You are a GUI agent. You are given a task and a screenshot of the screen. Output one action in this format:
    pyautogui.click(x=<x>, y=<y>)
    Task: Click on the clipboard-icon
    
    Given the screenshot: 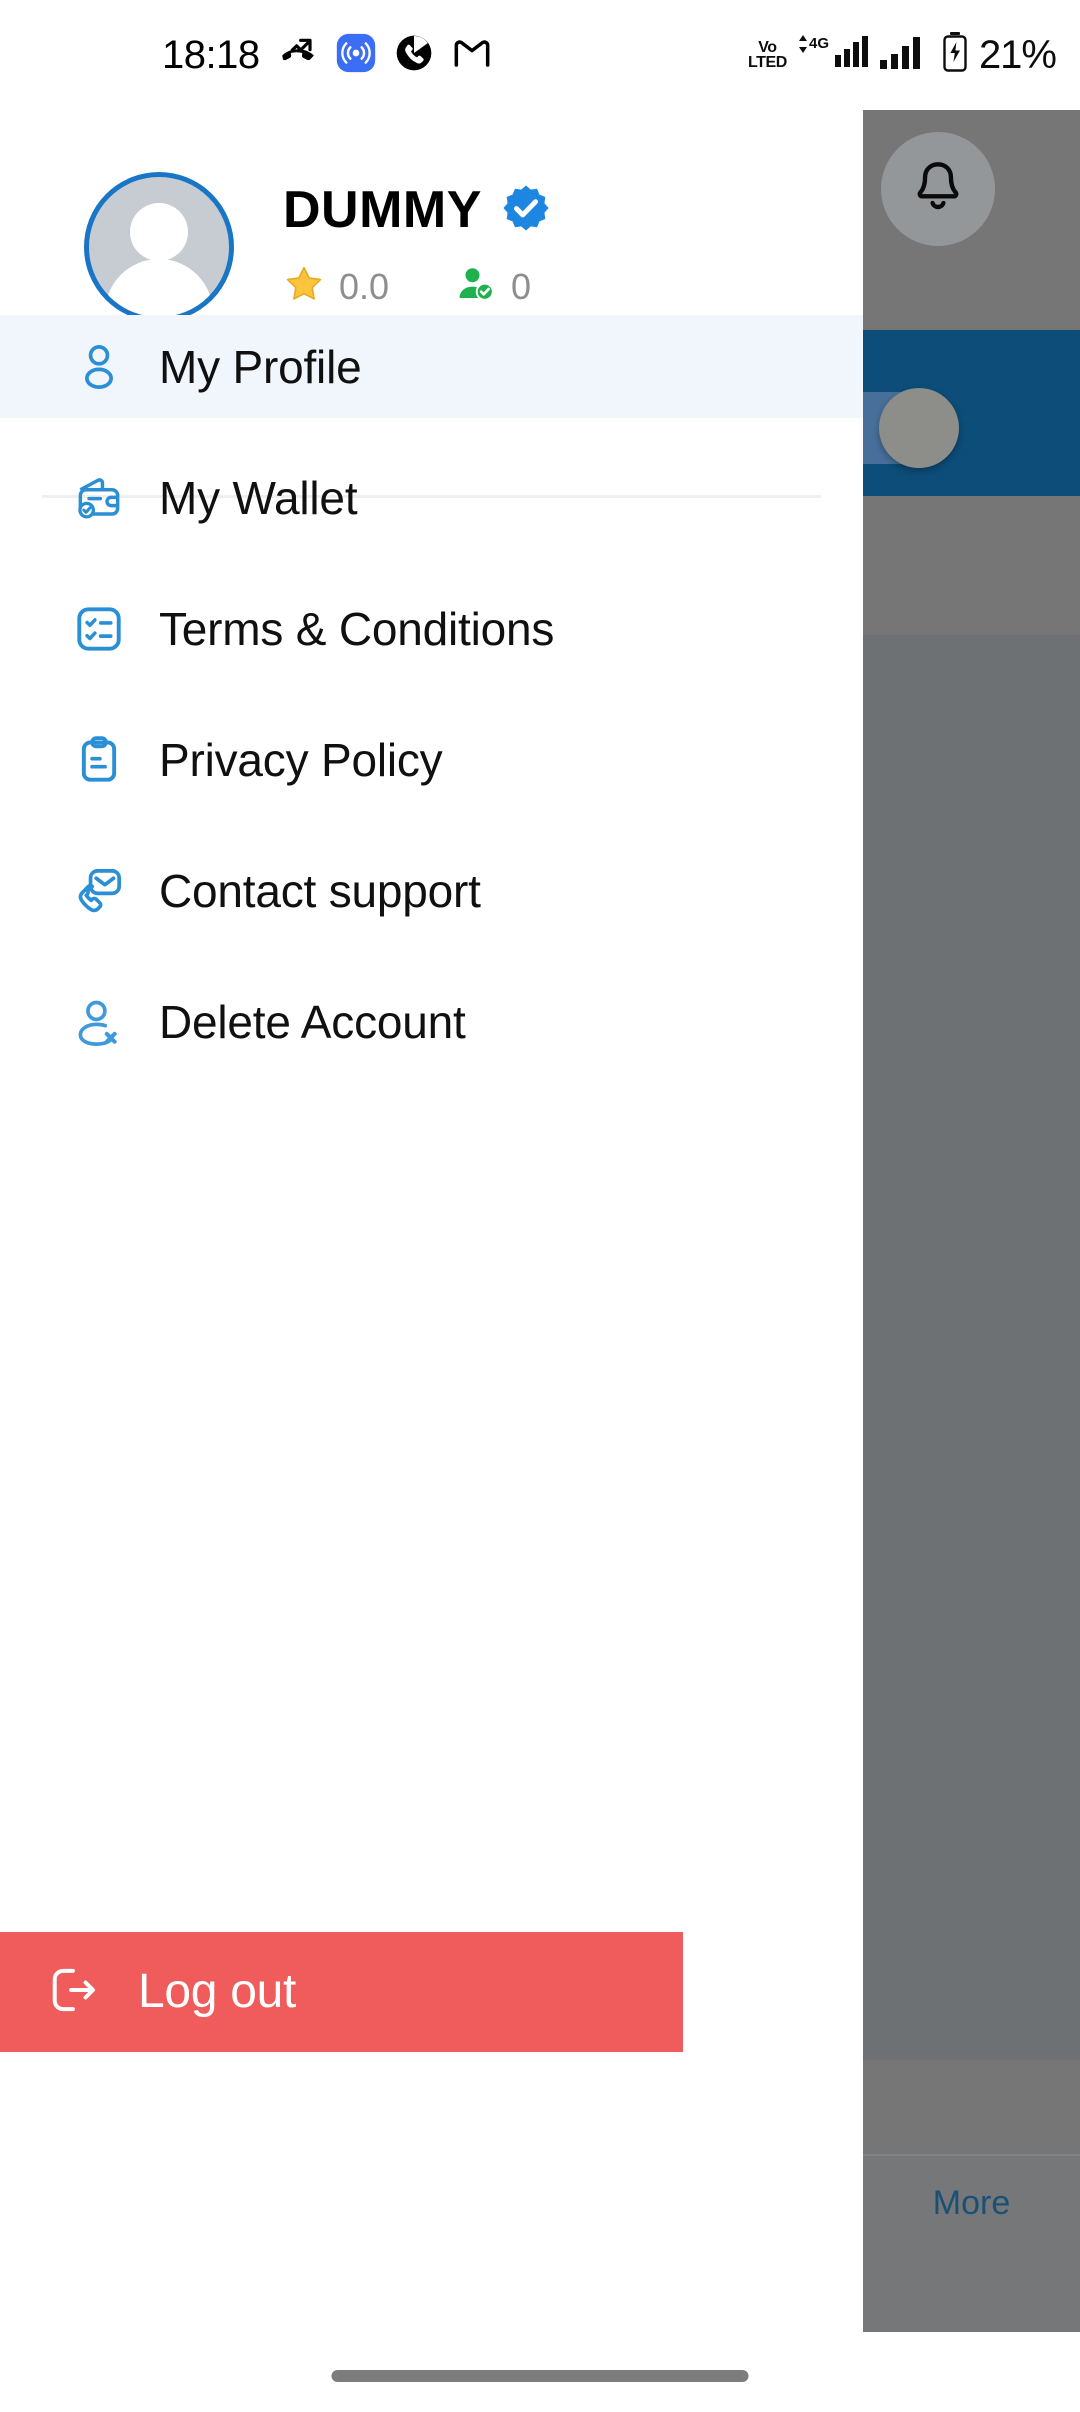 What is the action you would take?
    pyautogui.click(x=102, y=760)
    